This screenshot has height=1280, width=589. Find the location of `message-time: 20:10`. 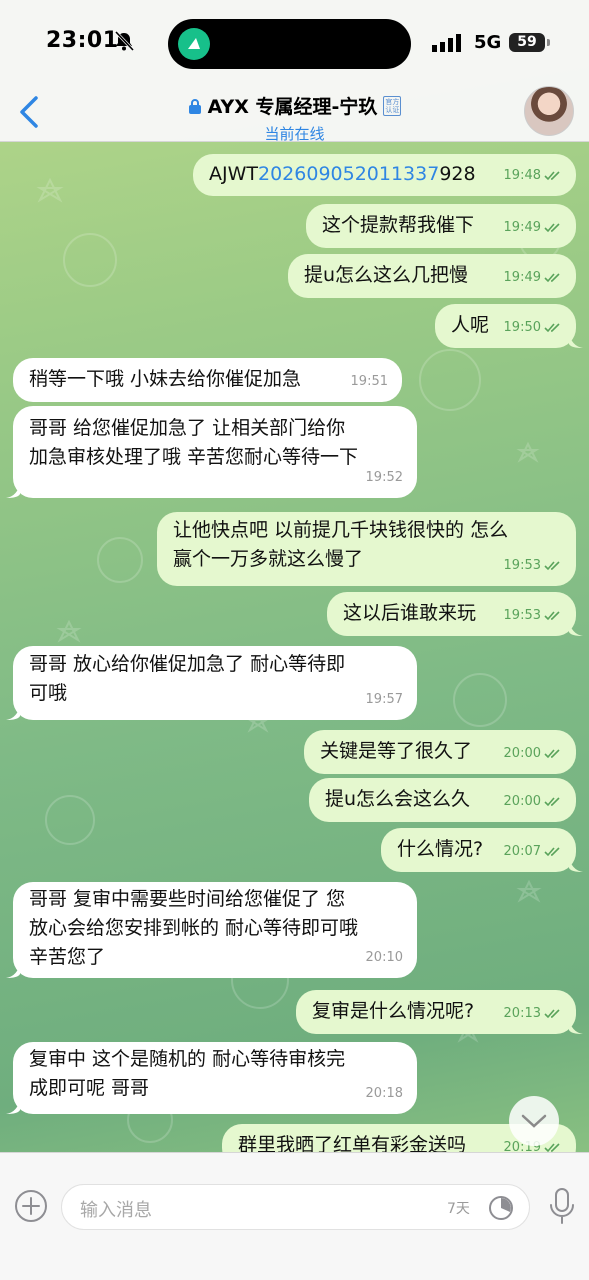

message-time: 20:10 is located at coordinates (384, 957).